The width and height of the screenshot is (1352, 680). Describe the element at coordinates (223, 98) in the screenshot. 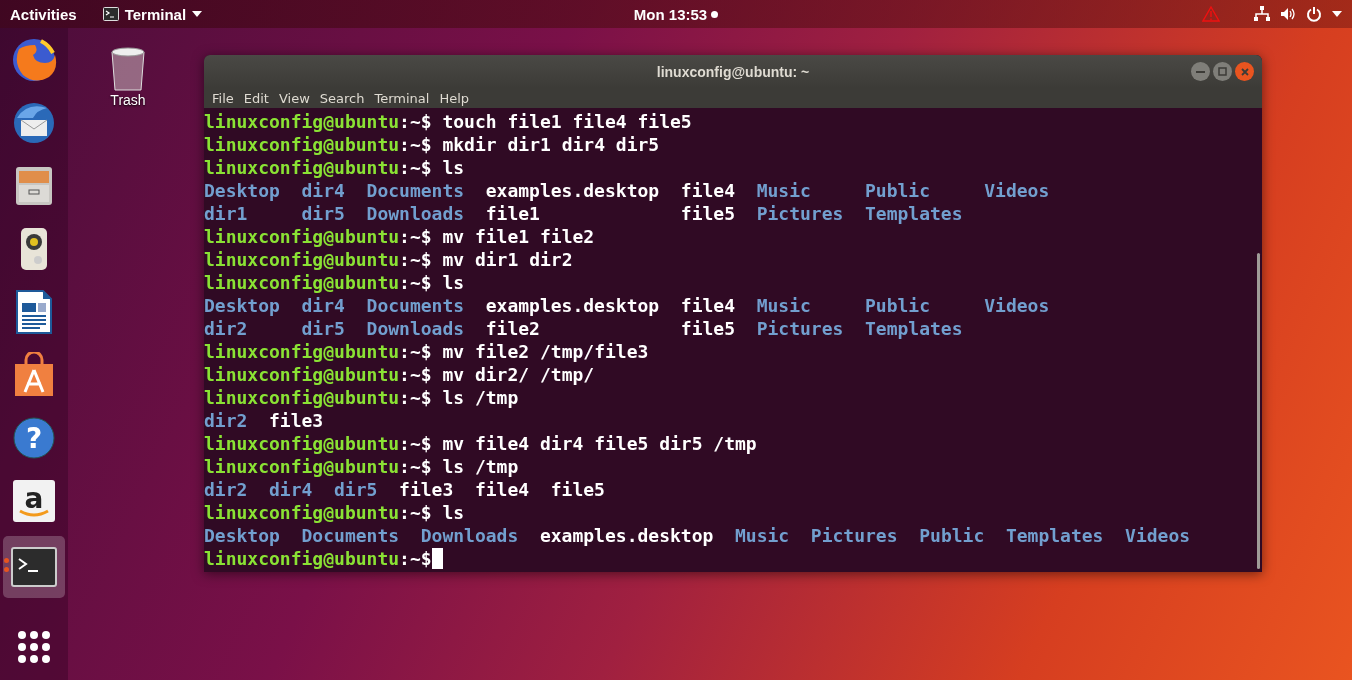

I see `menu-item: File` at that location.